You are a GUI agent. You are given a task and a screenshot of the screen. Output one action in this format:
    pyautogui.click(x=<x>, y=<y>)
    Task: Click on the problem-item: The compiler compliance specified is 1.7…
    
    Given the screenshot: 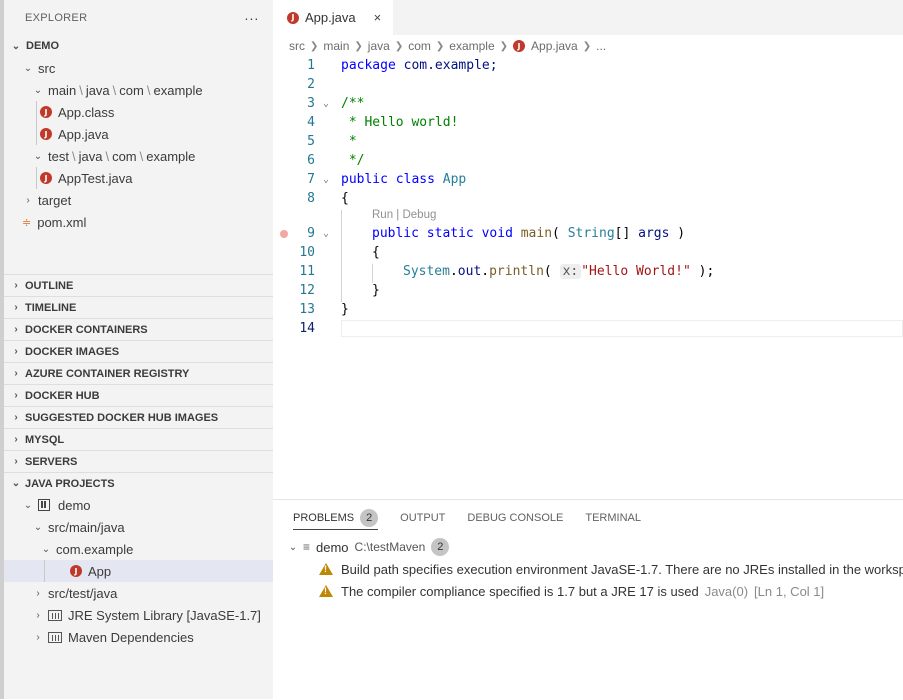 What is the action you would take?
    pyautogui.click(x=571, y=591)
    